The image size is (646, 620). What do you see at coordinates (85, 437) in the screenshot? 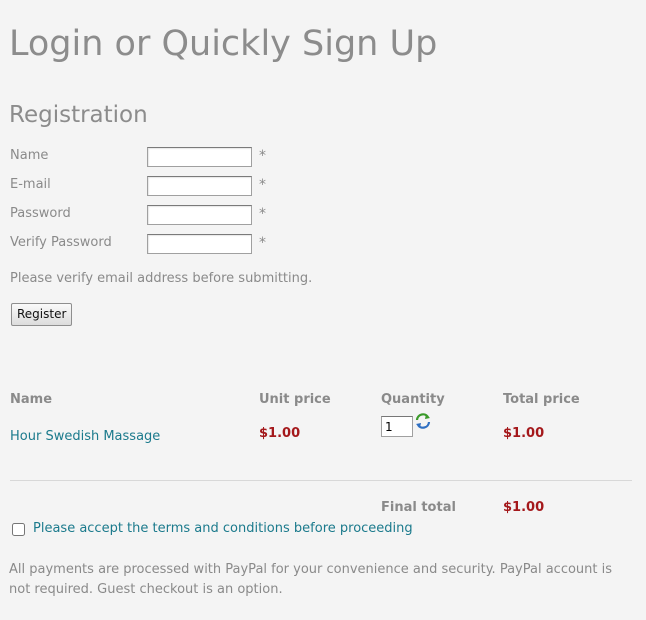
I see `product-link: Hour Swedish Massage` at bounding box center [85, 437].